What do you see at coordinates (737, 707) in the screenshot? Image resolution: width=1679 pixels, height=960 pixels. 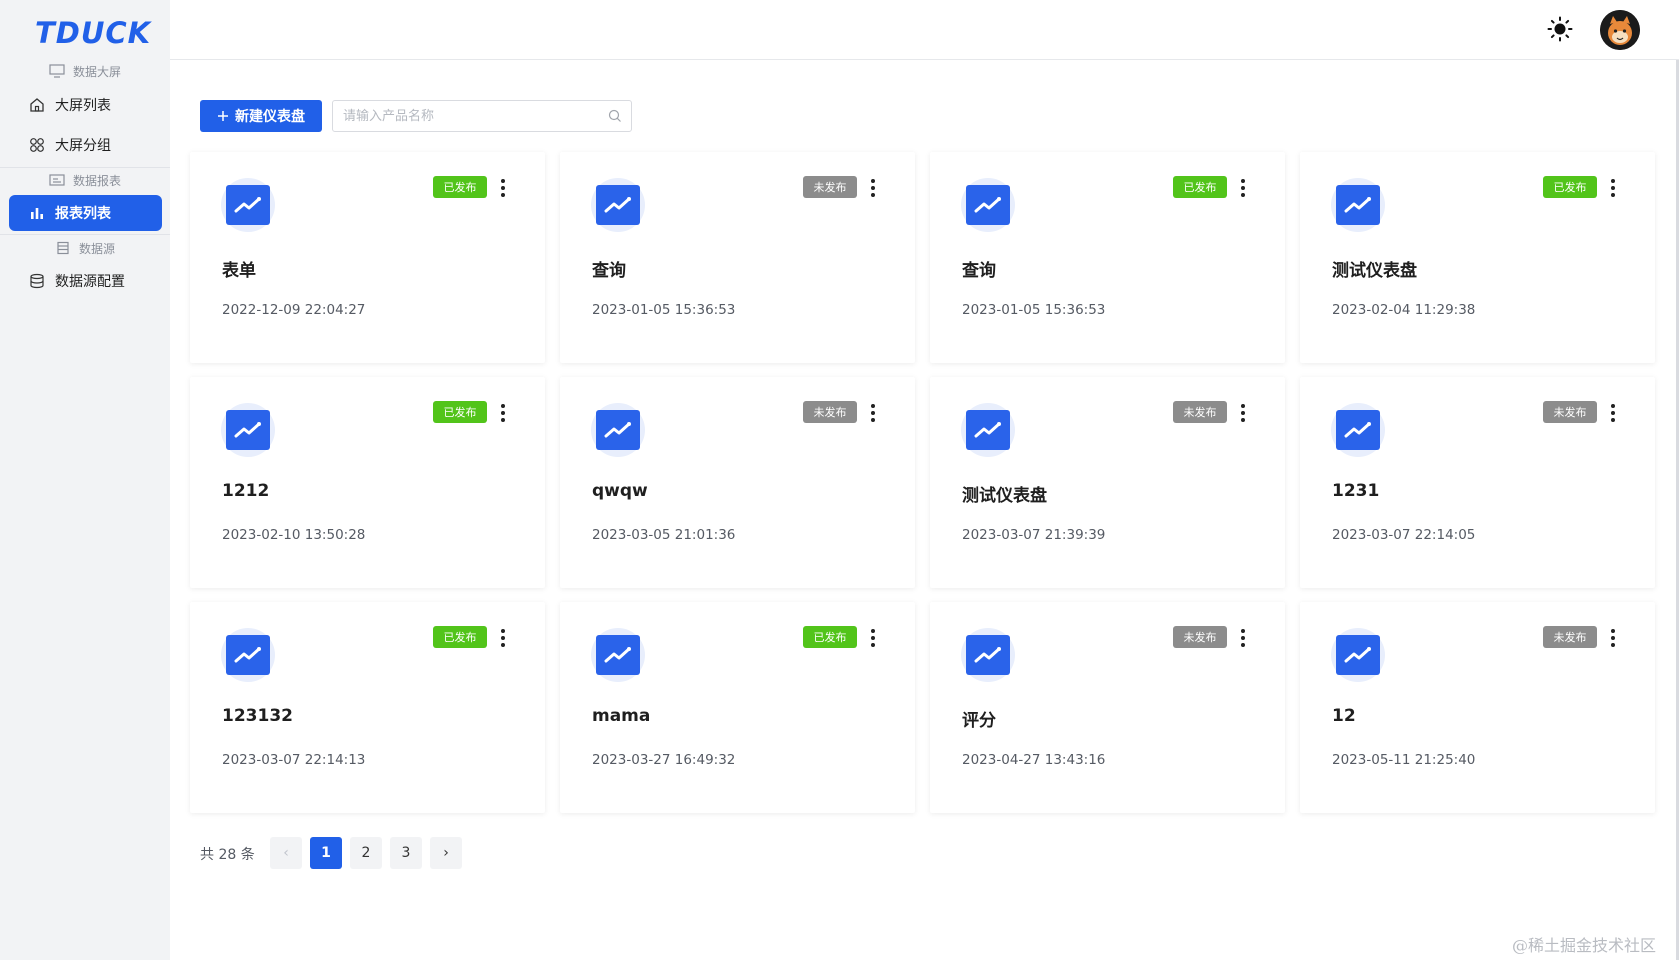 I see `dashboard-card: 已发布 mama 2023-03-27 16:49:32` at bounding box center [737, 707].